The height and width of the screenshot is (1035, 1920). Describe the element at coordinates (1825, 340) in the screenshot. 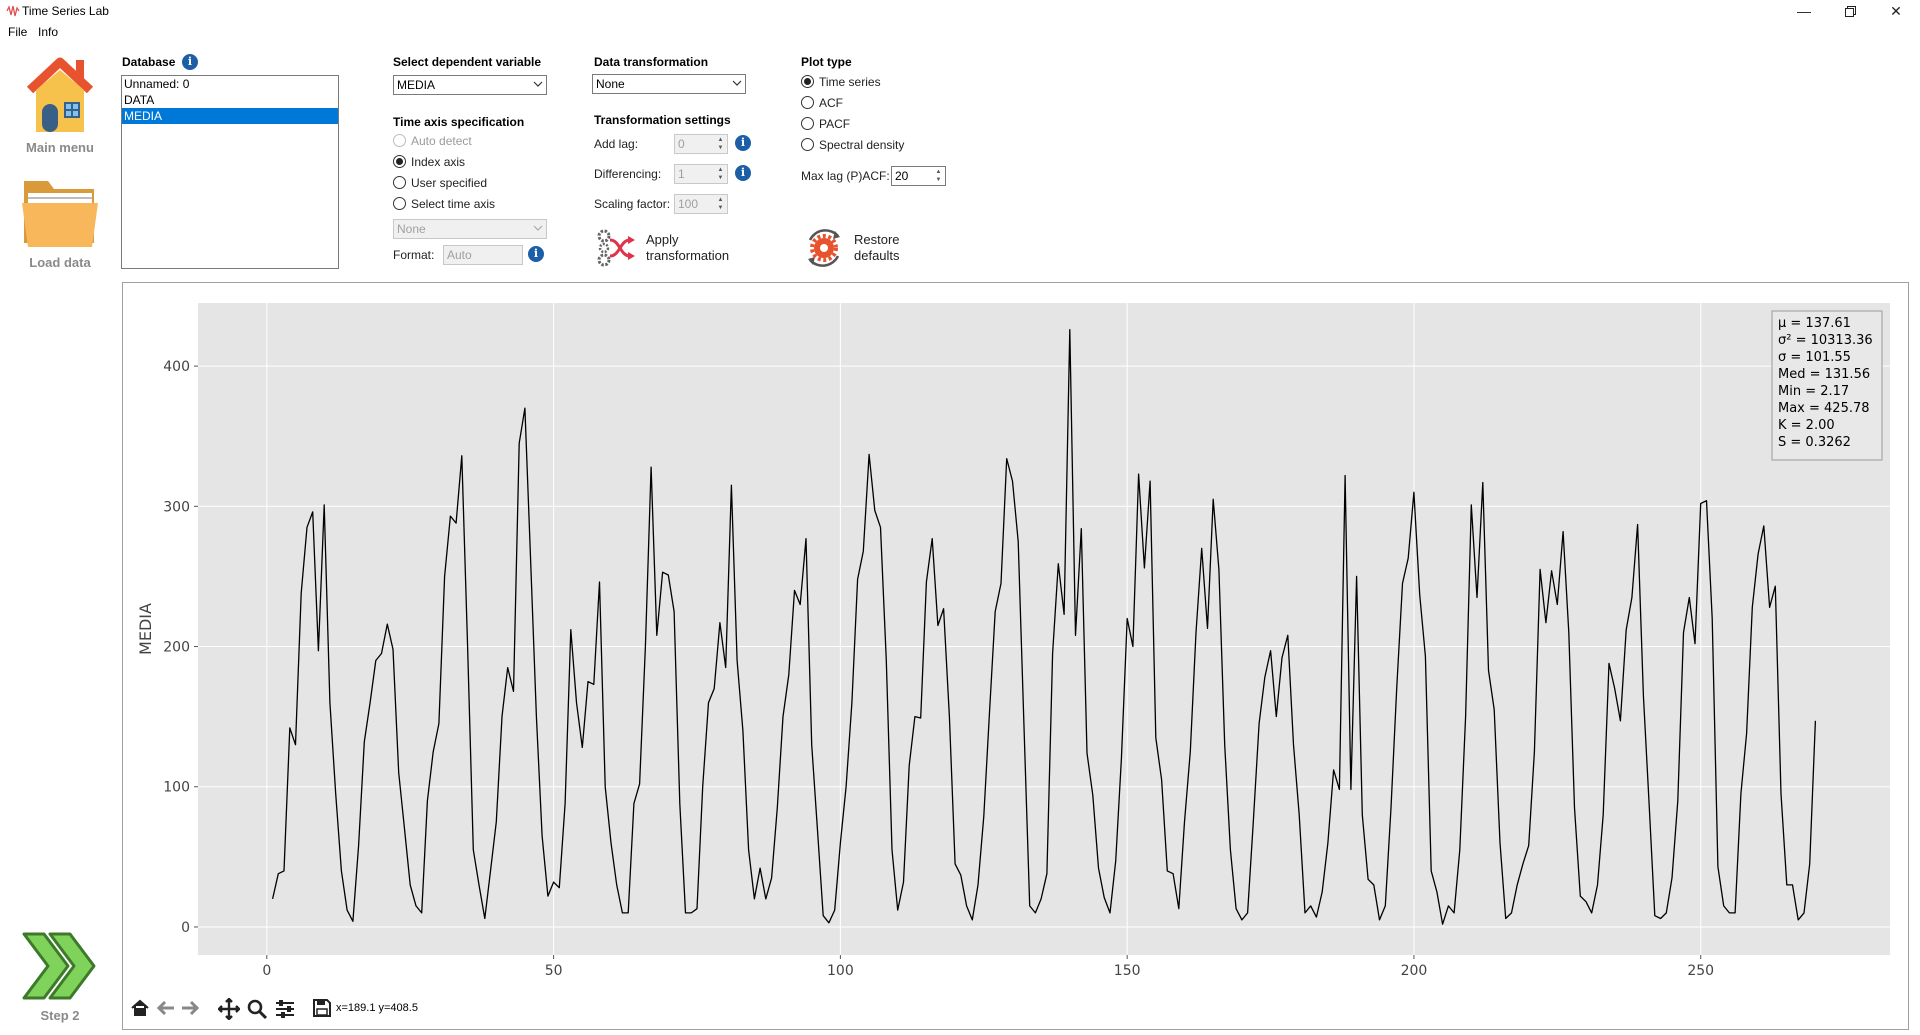

I see `stat-variance: σ² = 10313.36` at that location.